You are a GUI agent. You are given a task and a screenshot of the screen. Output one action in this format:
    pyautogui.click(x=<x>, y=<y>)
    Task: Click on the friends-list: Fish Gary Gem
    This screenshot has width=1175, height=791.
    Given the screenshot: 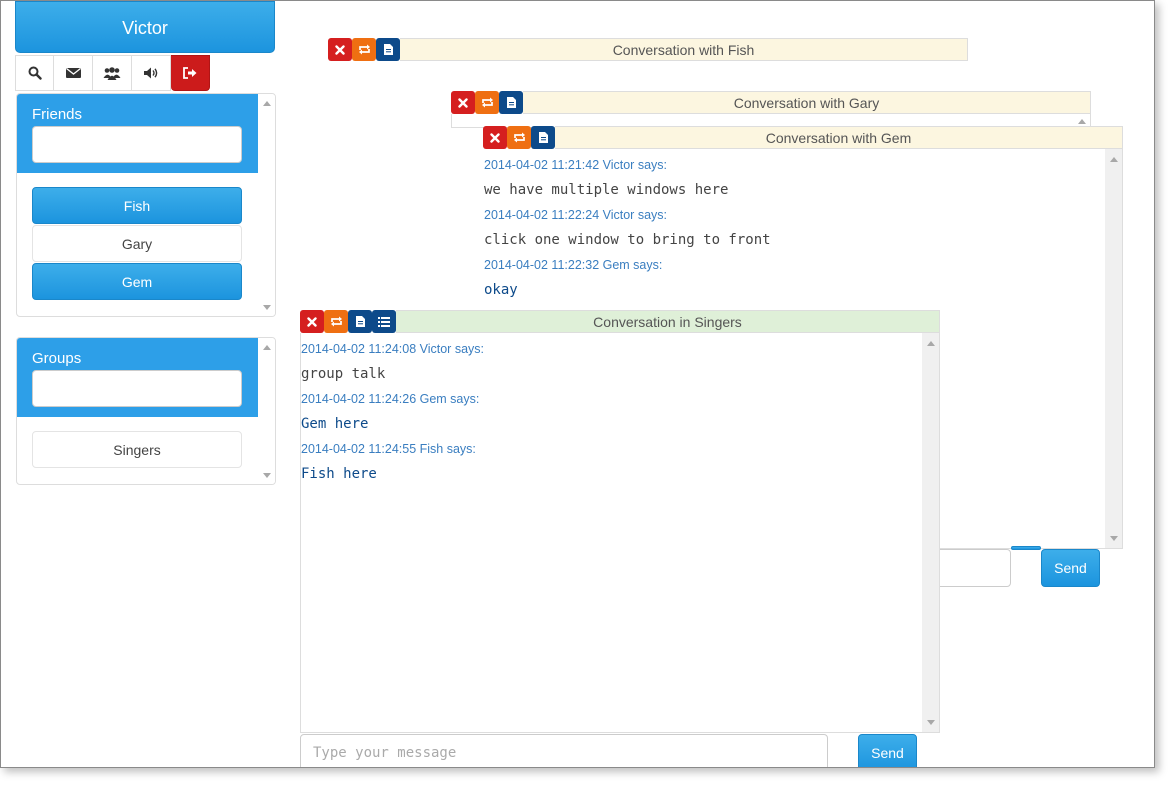 What is the action you would take?
    pyautogui.click(x=137, y=236)
    